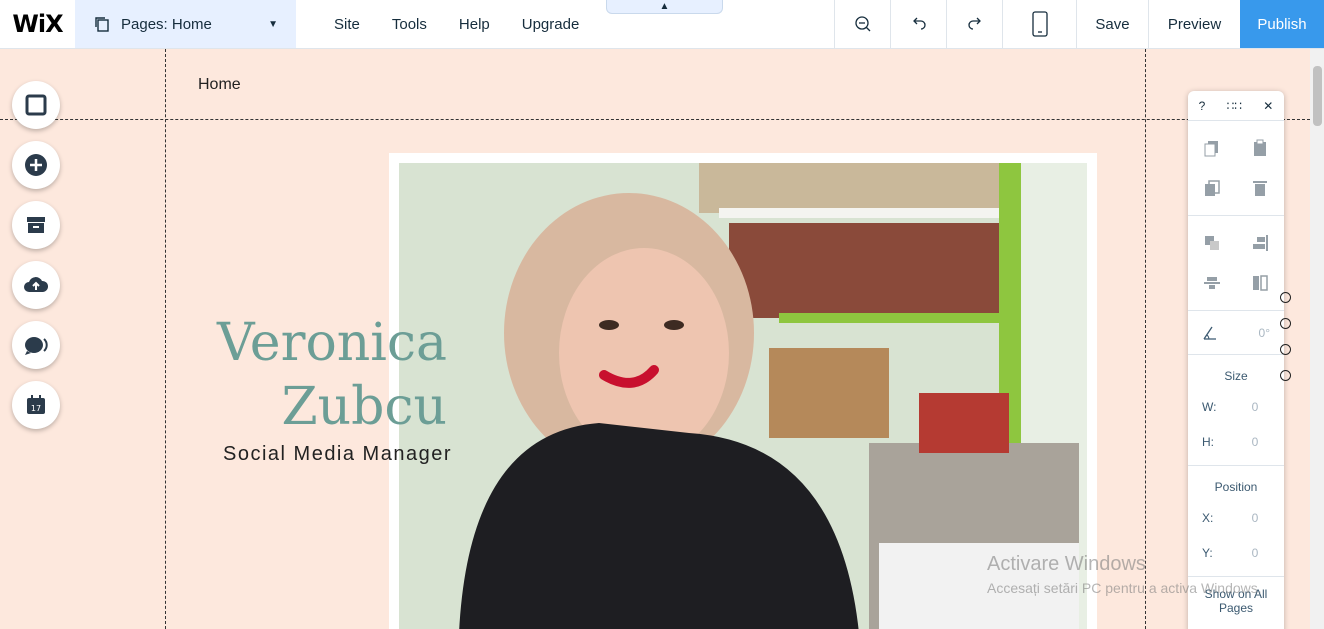 This screenshot has height=629, width=1324. Describe the element at coordinates (1236, 376) in the screenshot. I see `size-title: Size` at that location.